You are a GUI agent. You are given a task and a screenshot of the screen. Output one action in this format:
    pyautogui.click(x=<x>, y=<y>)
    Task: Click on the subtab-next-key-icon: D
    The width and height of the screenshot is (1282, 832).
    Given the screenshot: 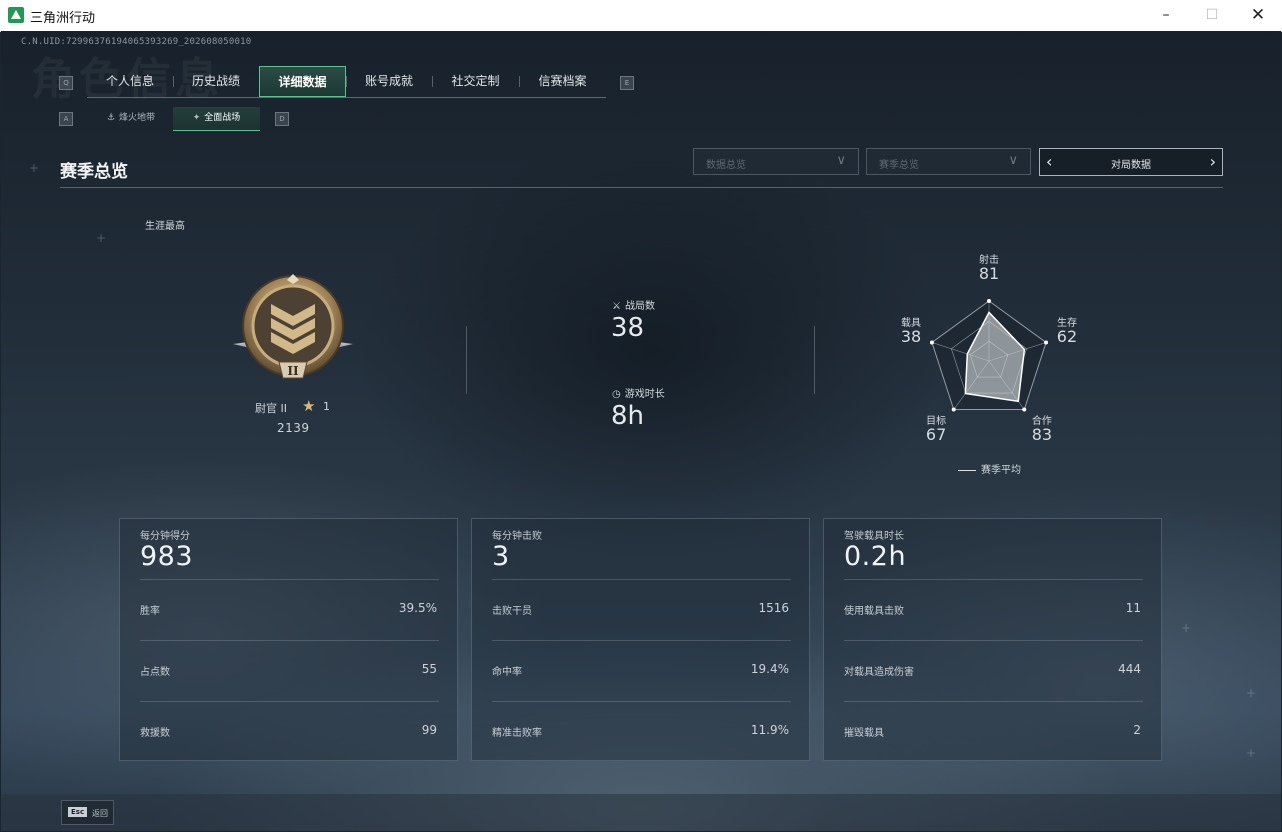 What is the action you would take?
    pyautogui.click(x=282, y=119)
    